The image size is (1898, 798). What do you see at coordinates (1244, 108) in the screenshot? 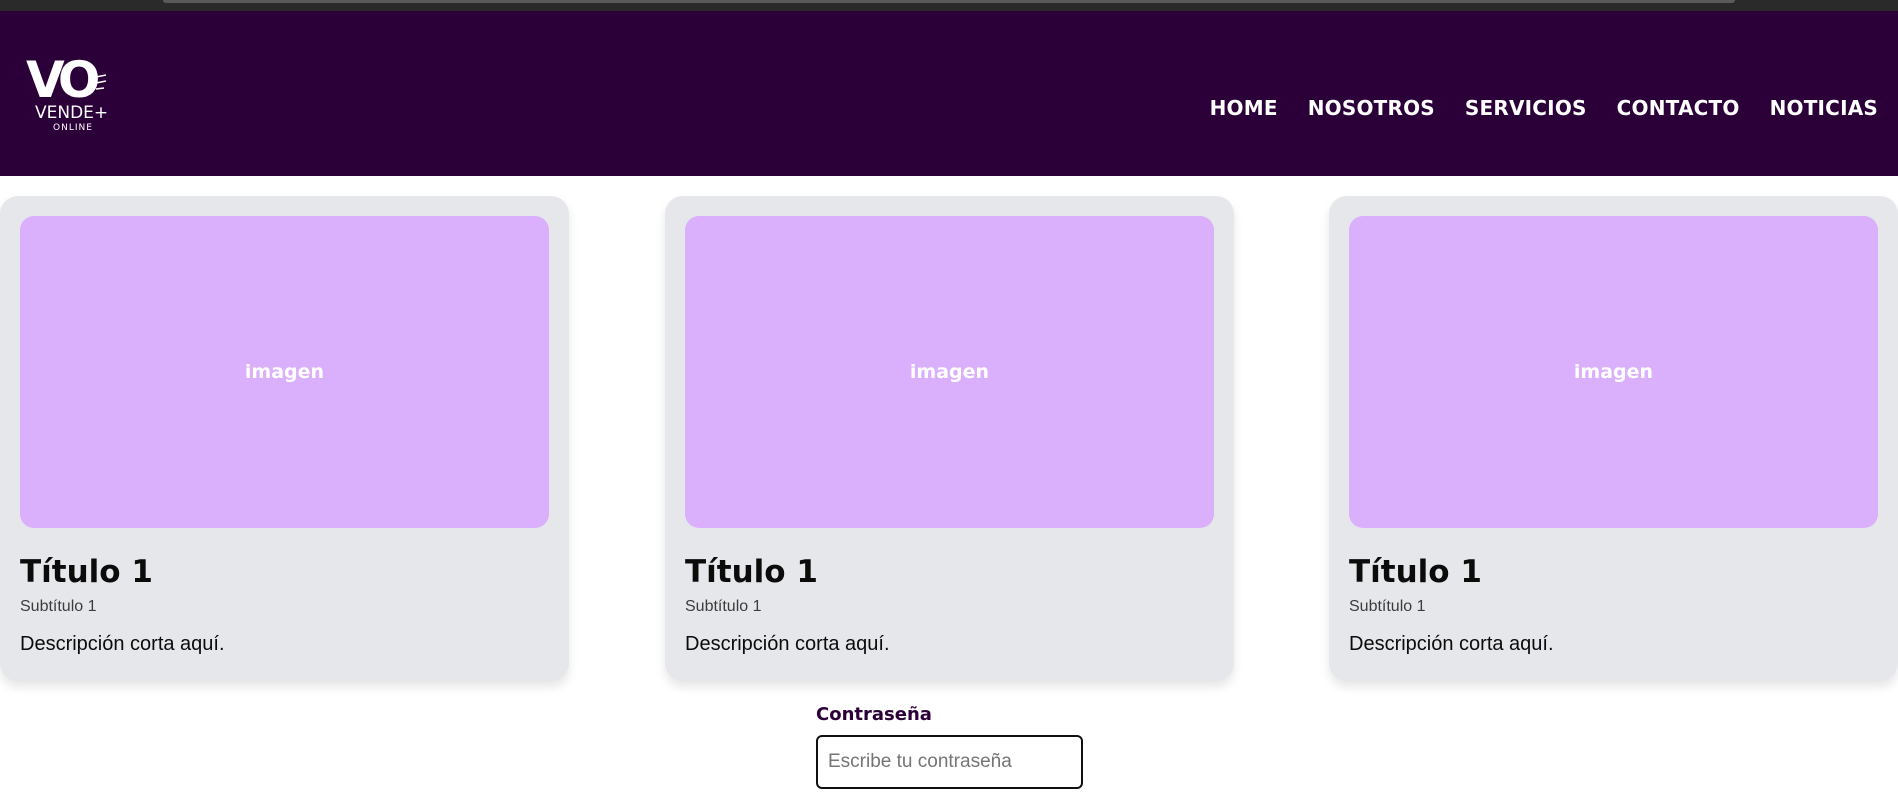
I see `nav-home: HOME` at bounding box center [1244, 108].